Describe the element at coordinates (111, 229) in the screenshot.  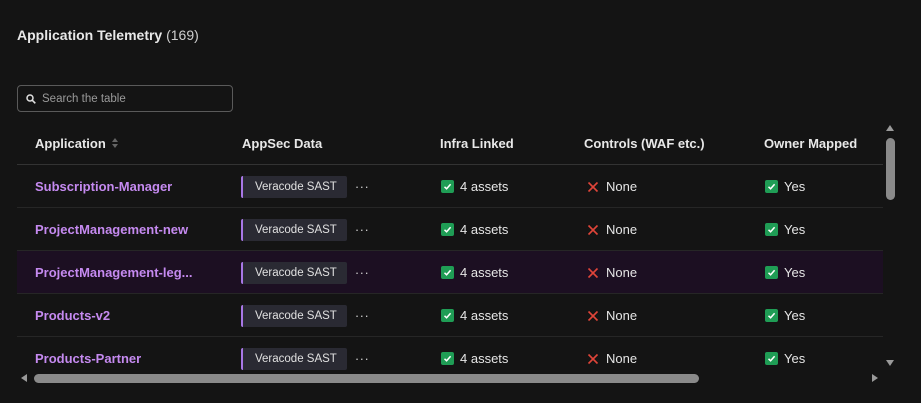
I see `application-link: ProjectManagement-new` at that location.